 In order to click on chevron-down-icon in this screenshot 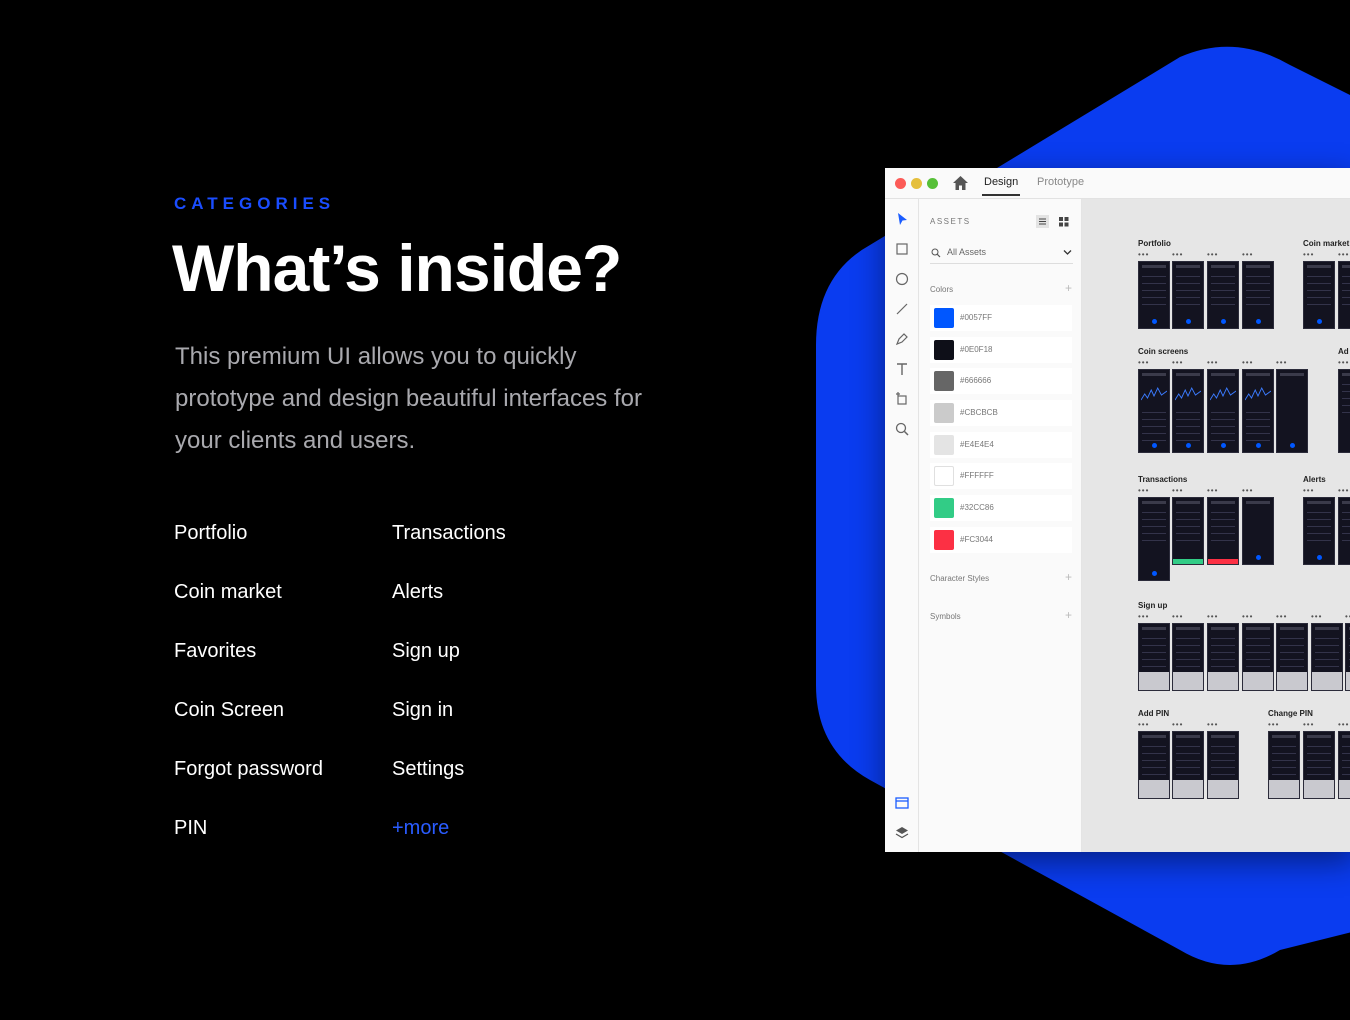, I will do `click(1067, 252)`.